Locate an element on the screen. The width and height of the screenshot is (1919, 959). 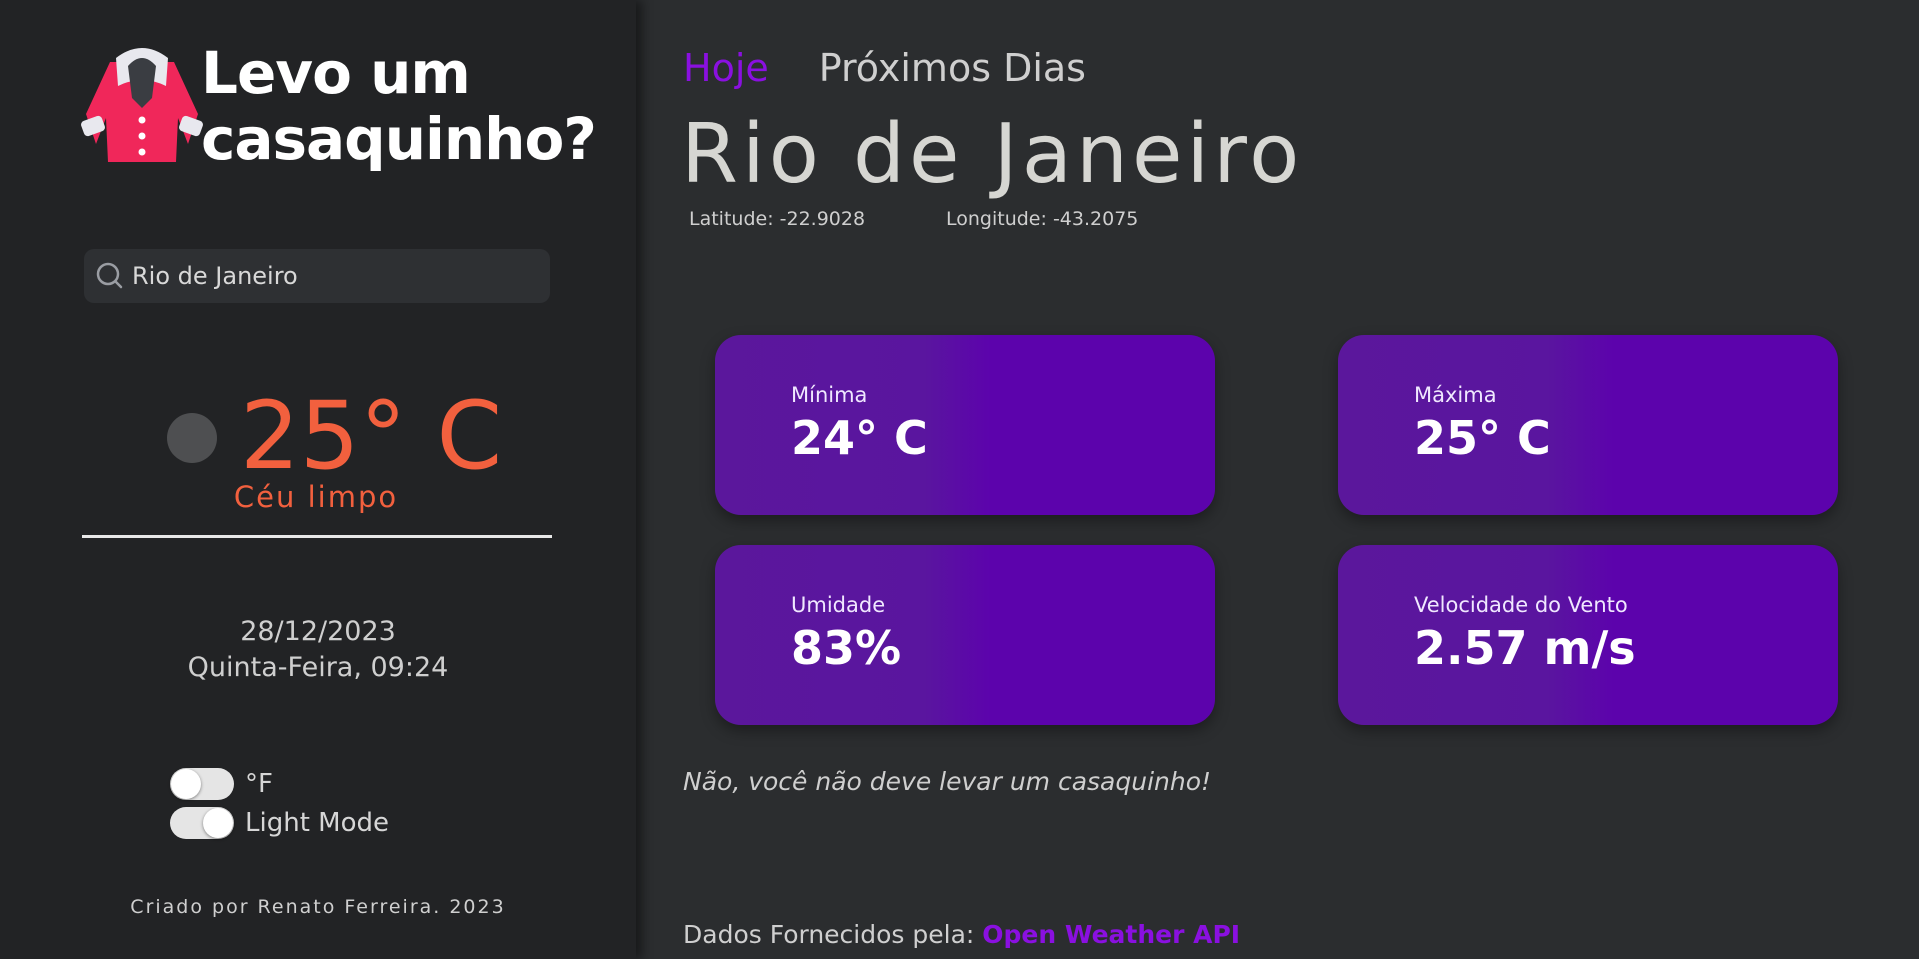
open-weather-api-link: Open Weather API is located at coordinates (1111, 934).